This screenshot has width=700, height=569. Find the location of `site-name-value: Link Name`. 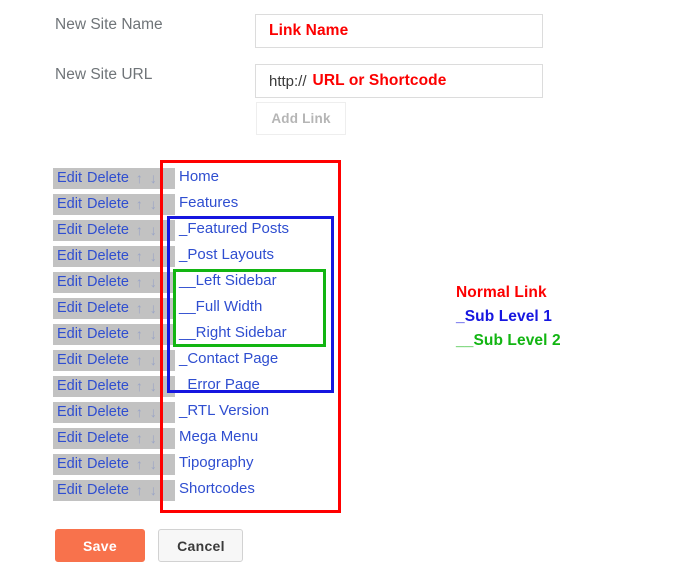

site-name-value: Link Name is located at coordinates (309, 30).